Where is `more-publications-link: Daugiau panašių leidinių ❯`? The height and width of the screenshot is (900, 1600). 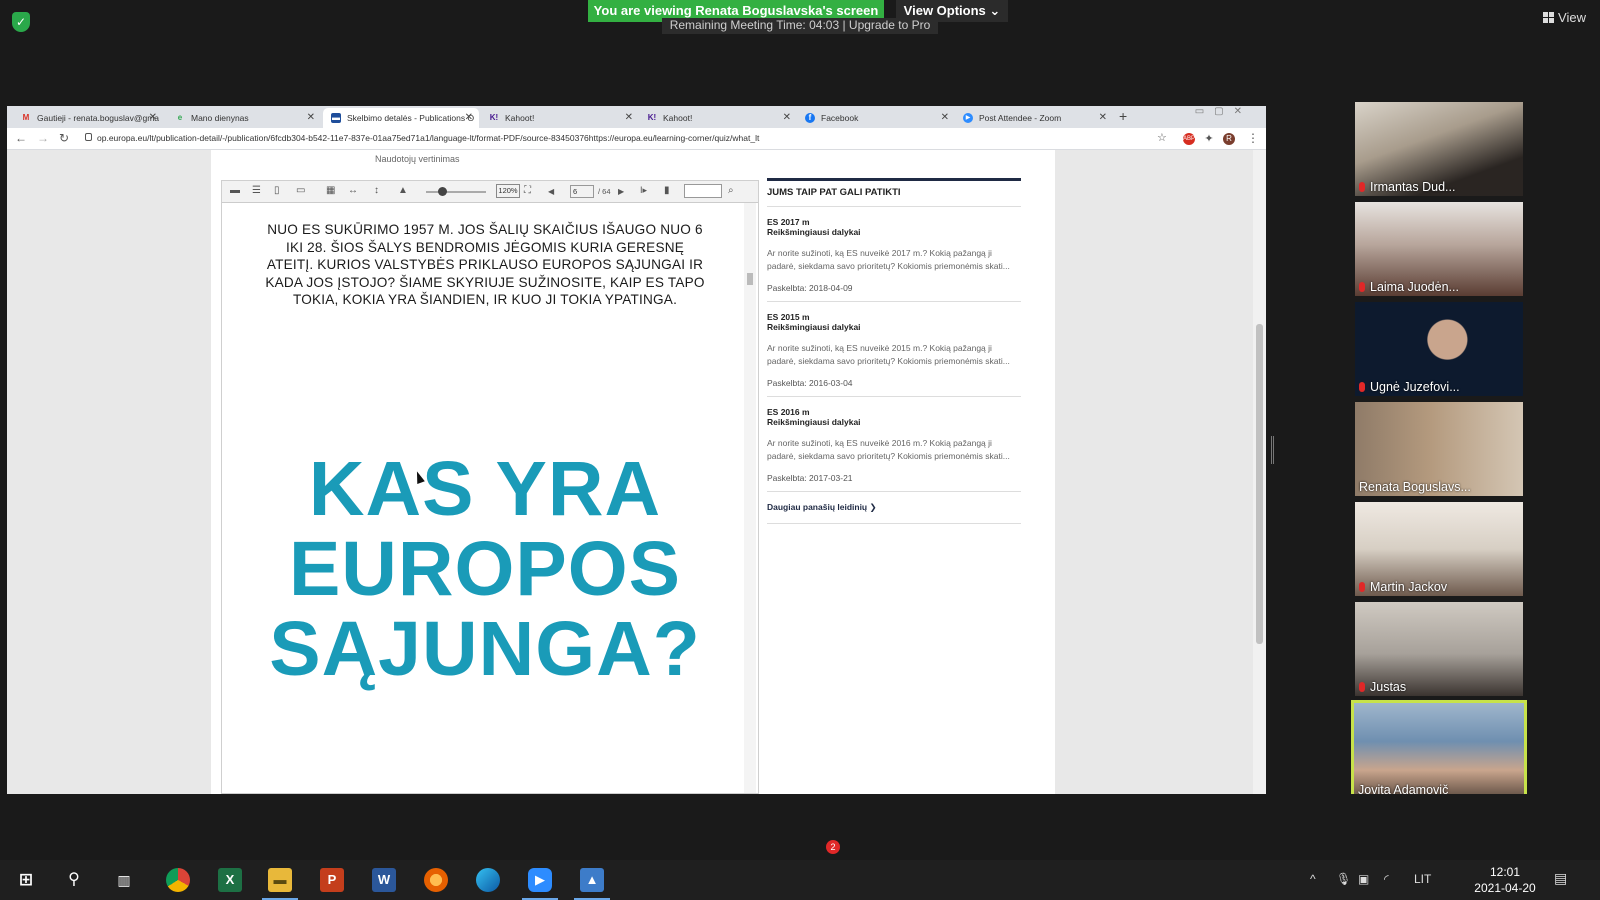 more-publications-link: Daugiau panašių leidinių ❯ is located at coordinates (894, 508).